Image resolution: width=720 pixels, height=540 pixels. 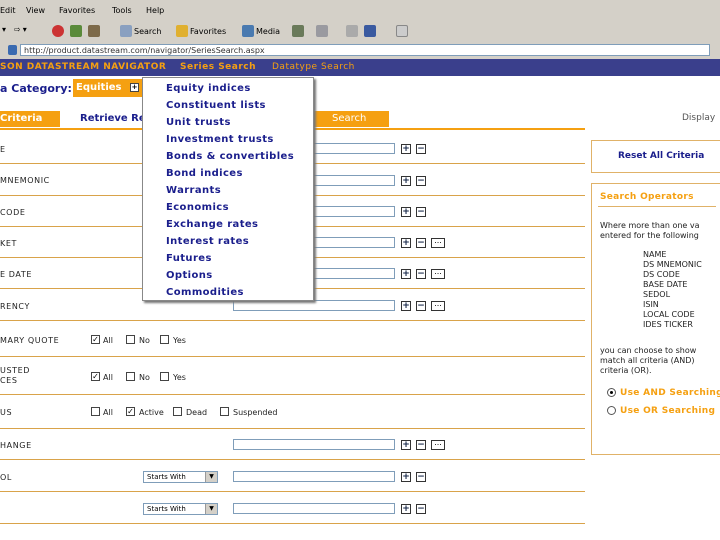 I want to click on browser-toolbar: ▾ ⇨ ▾ Search Favorites Media, so click(x=360, y=32).